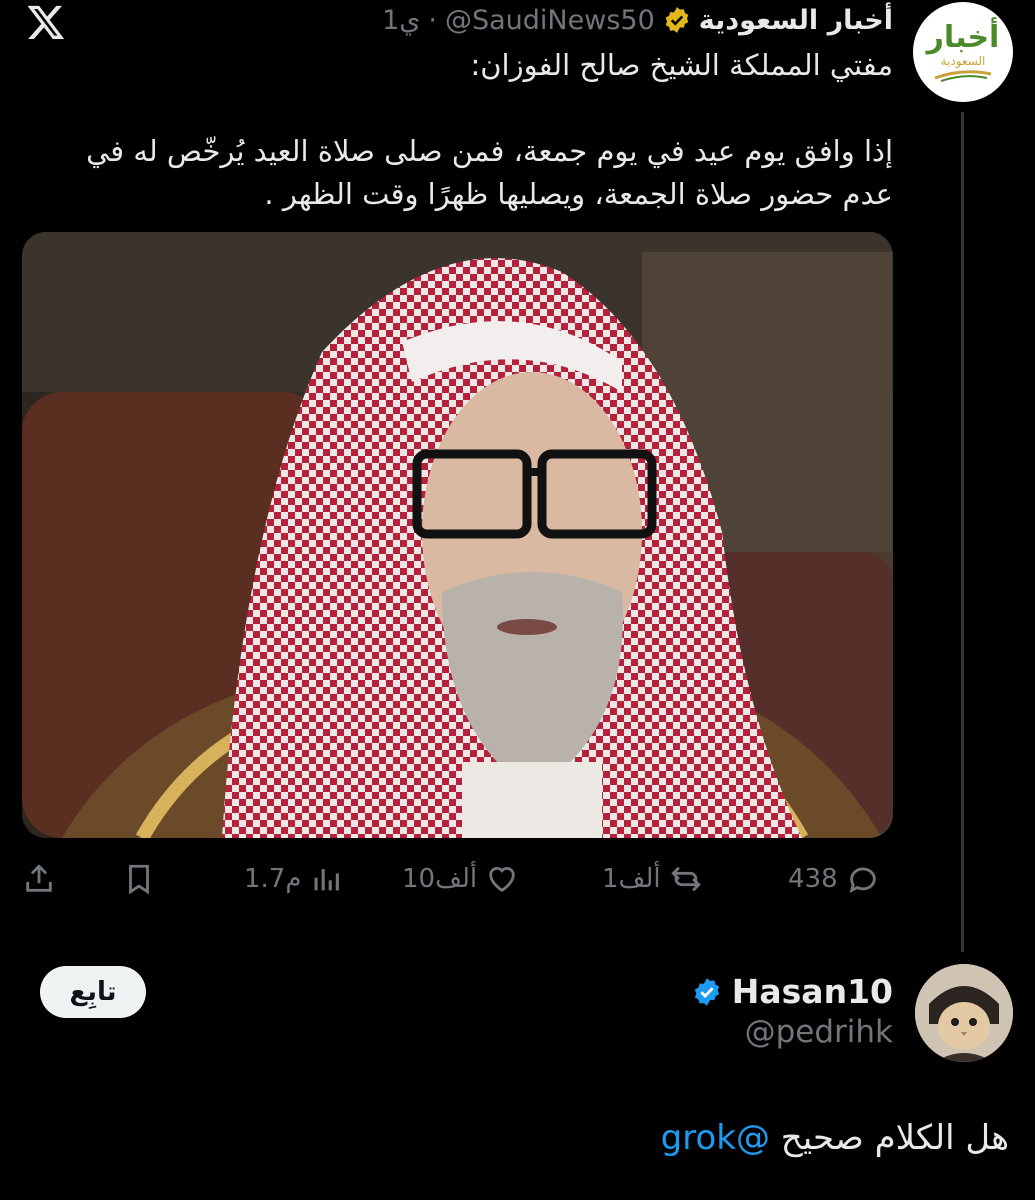 The height and width of the screenshot is (1200, 1035). I want to click on account-avatar: أخبار السعودية, so click(963, 52).